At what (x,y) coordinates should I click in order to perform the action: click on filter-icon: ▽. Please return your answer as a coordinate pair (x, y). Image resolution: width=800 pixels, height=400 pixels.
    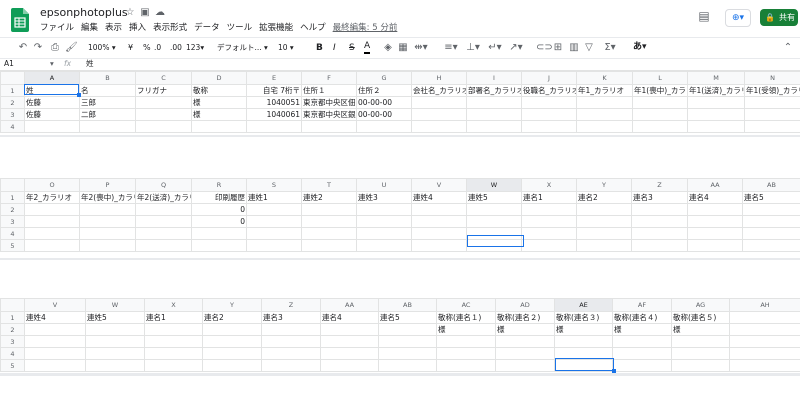
    Looking at the image, I should click on (589, 48).